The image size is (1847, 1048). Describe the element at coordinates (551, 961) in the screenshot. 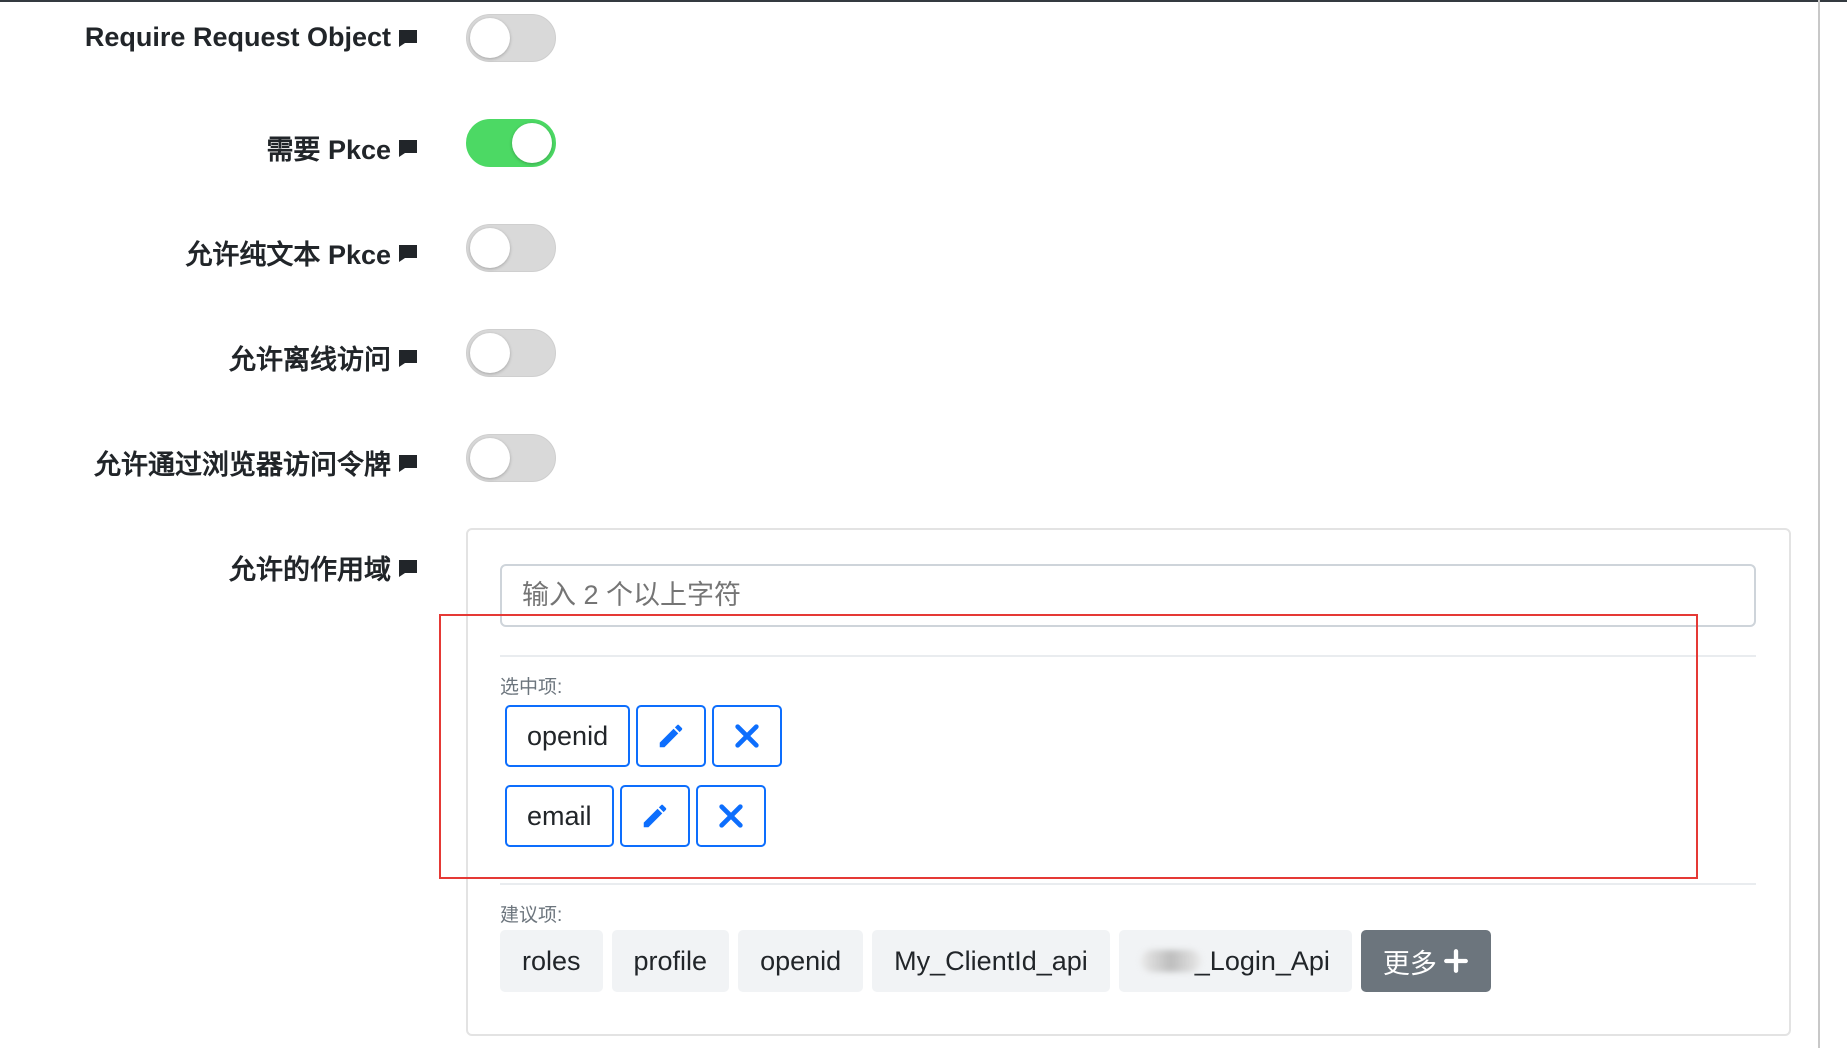

I see `suggested-tag: roles` at that location.